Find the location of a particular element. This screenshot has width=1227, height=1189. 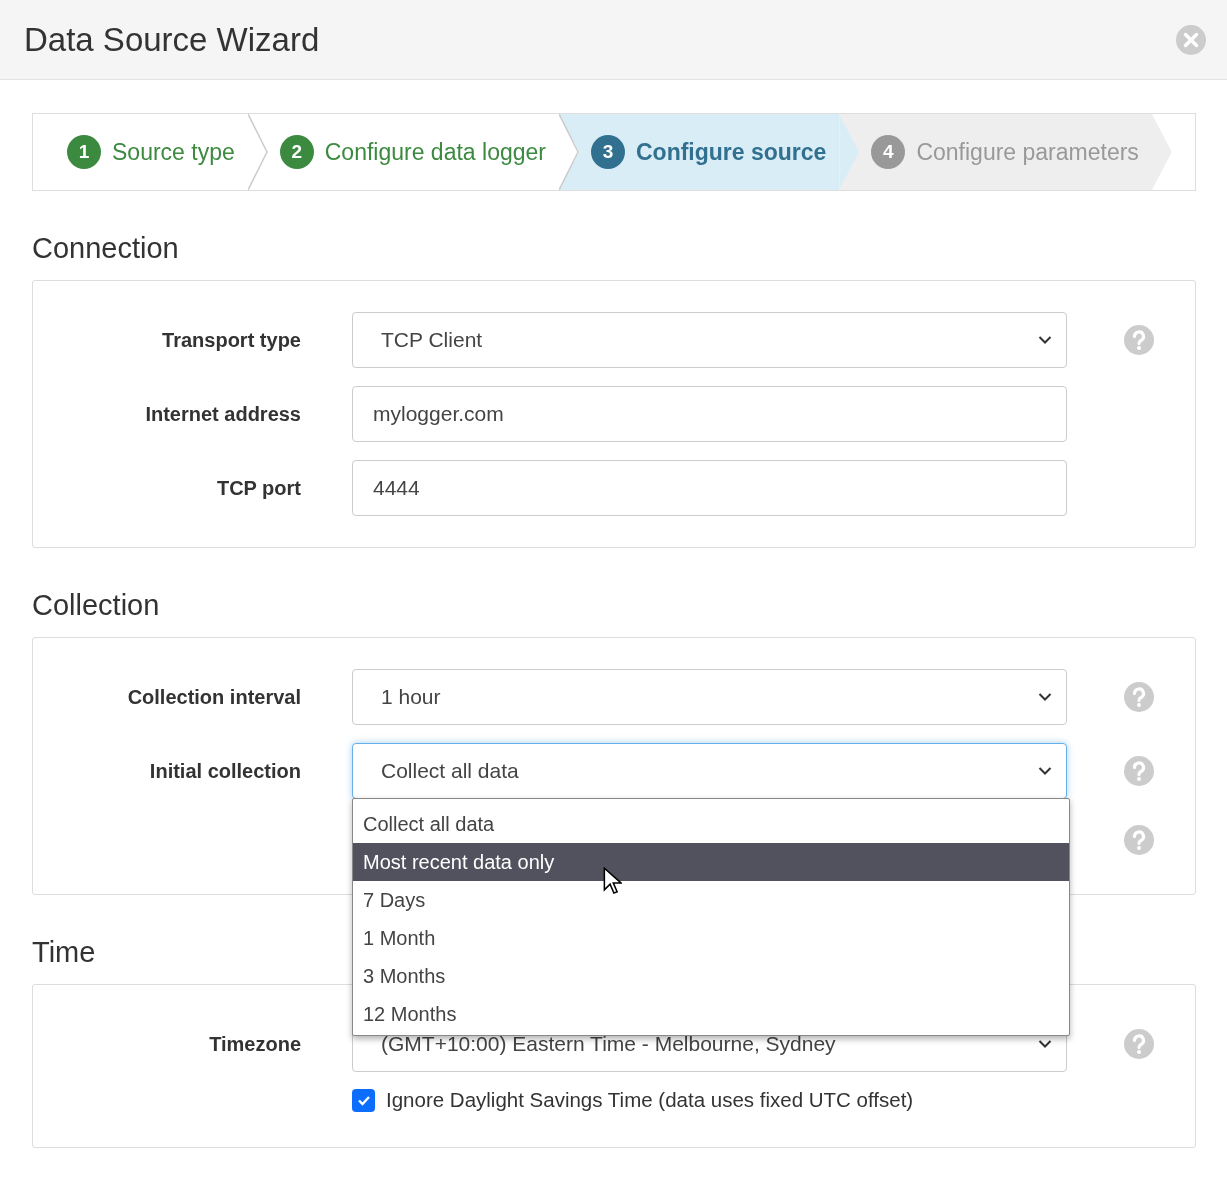

dropdown-option: 1 Month is located at coordinates (711, 938).